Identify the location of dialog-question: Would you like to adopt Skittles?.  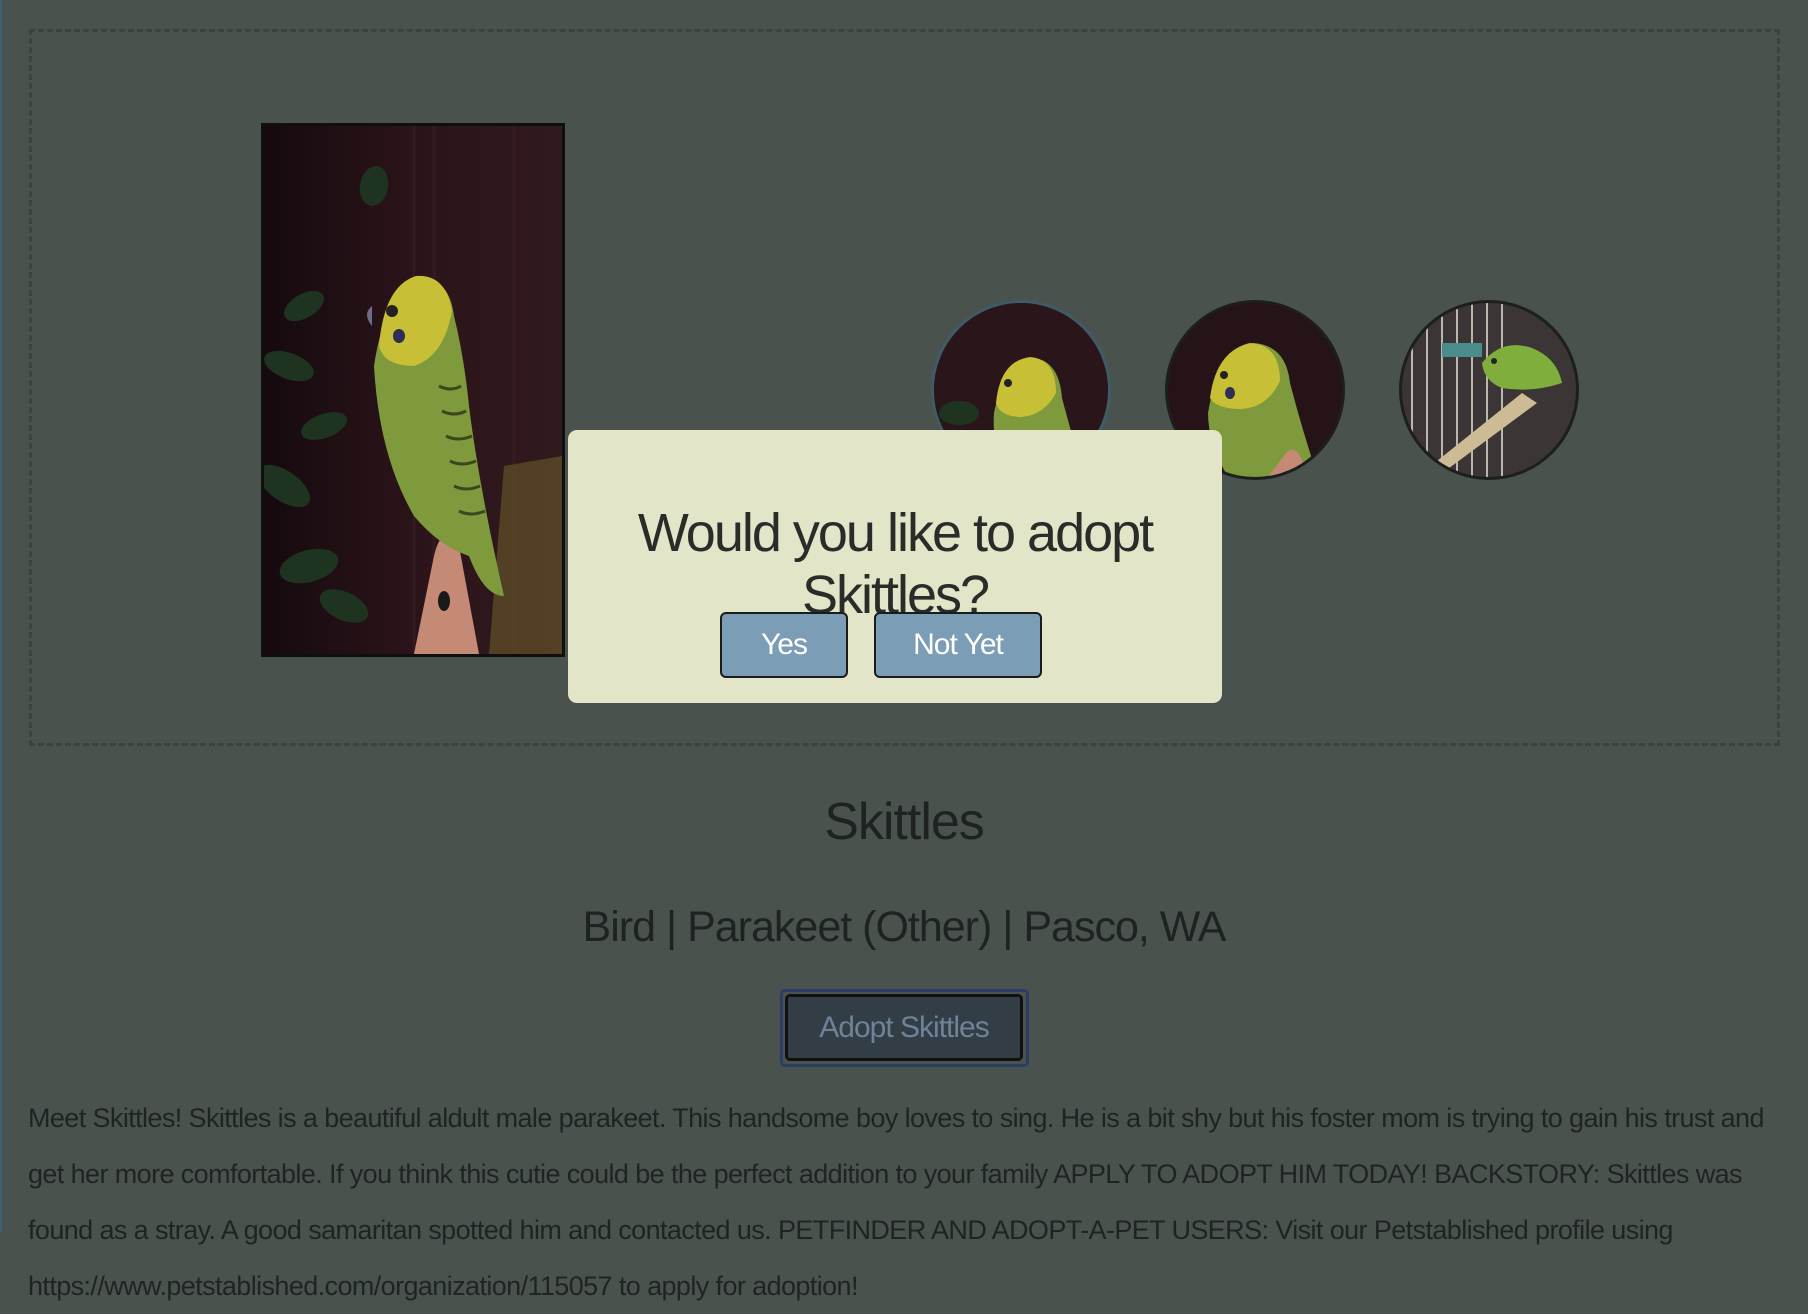
(895, 564).